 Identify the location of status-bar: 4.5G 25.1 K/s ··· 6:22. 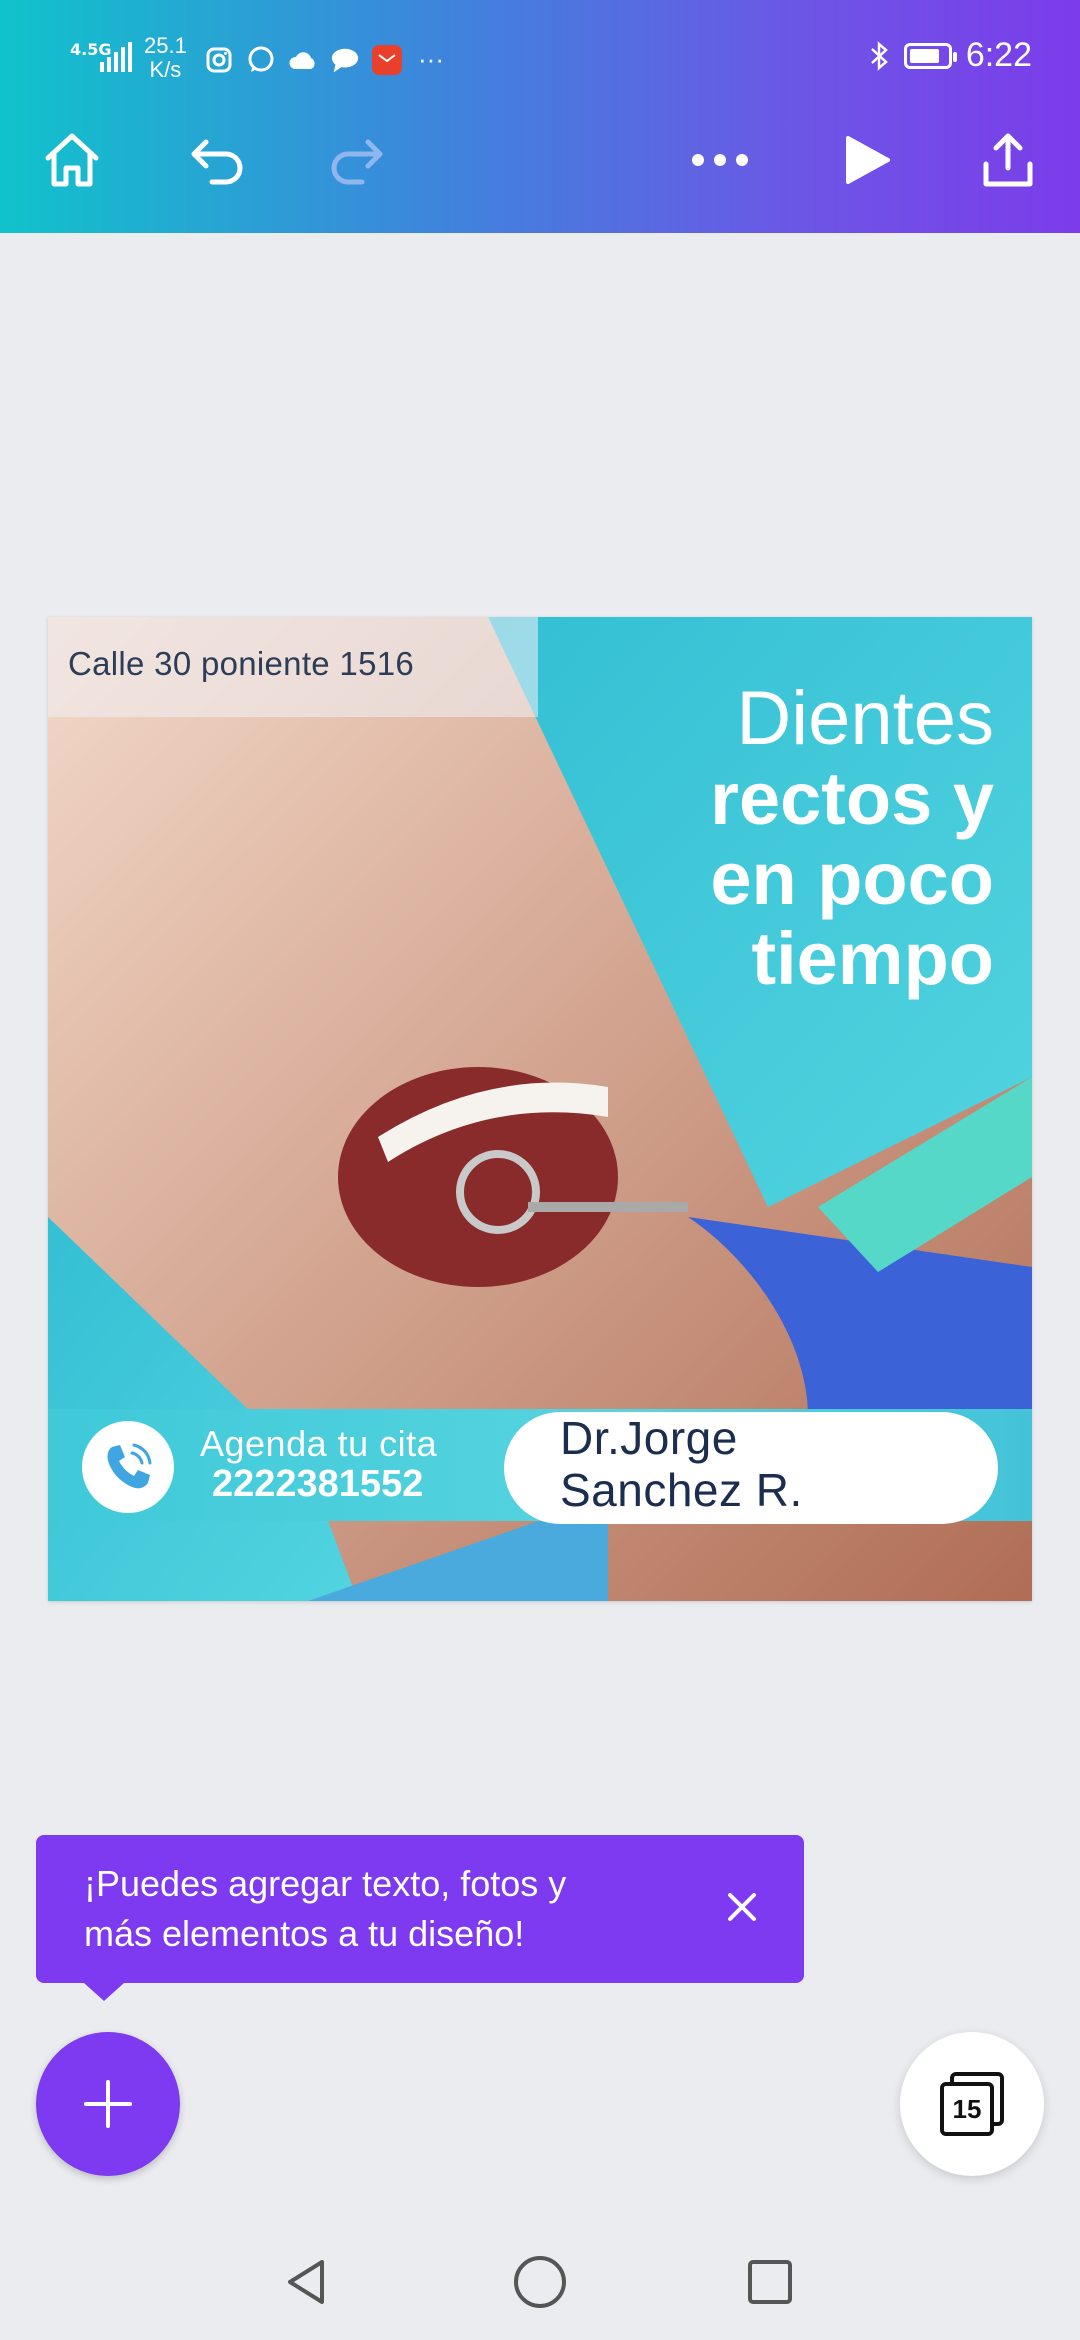
(540, 60).